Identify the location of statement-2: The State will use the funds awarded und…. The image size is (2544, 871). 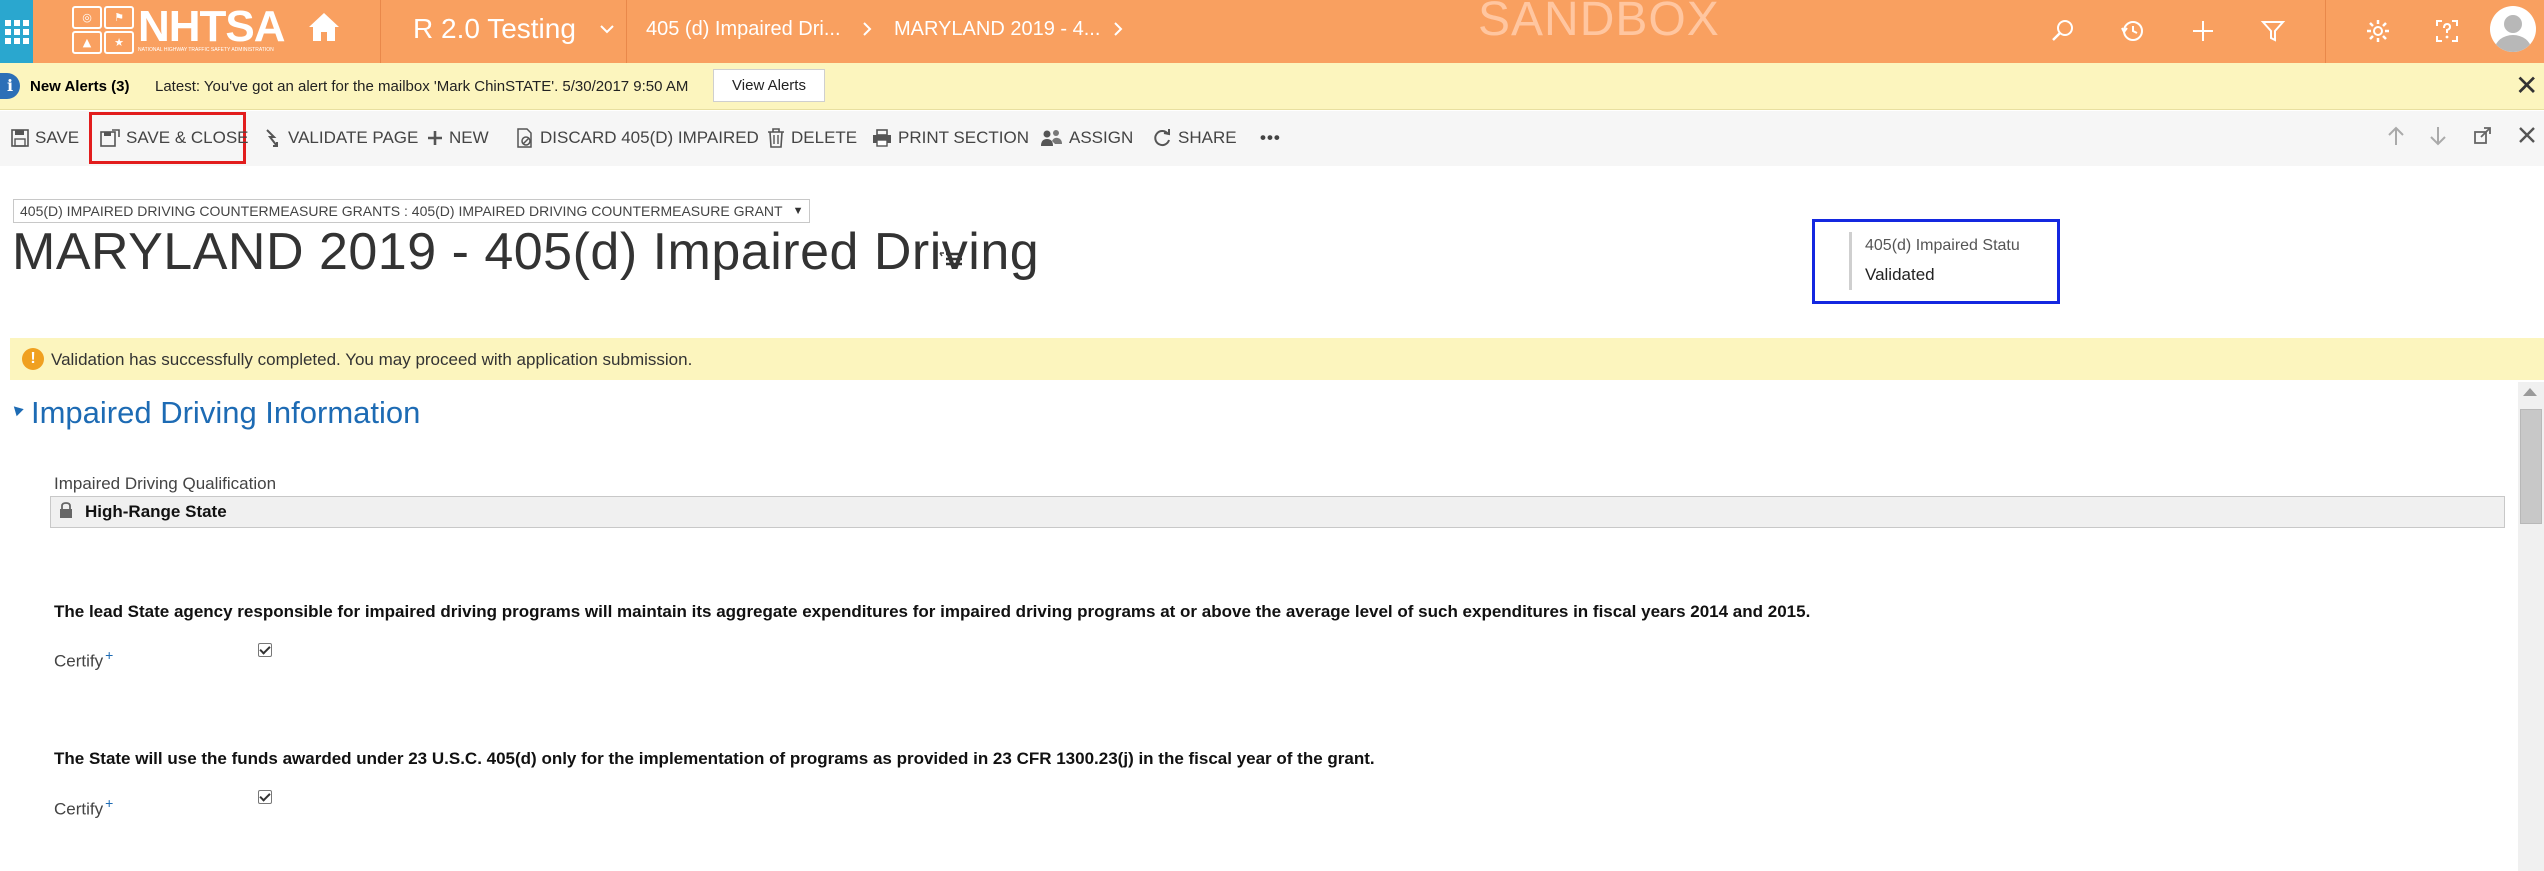
(714, 758).